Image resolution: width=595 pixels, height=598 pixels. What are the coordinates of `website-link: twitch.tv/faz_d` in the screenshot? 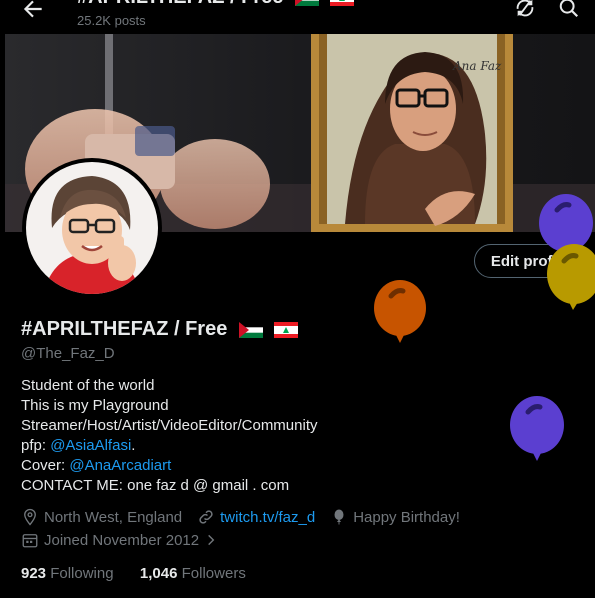 It's located at (267, 517).